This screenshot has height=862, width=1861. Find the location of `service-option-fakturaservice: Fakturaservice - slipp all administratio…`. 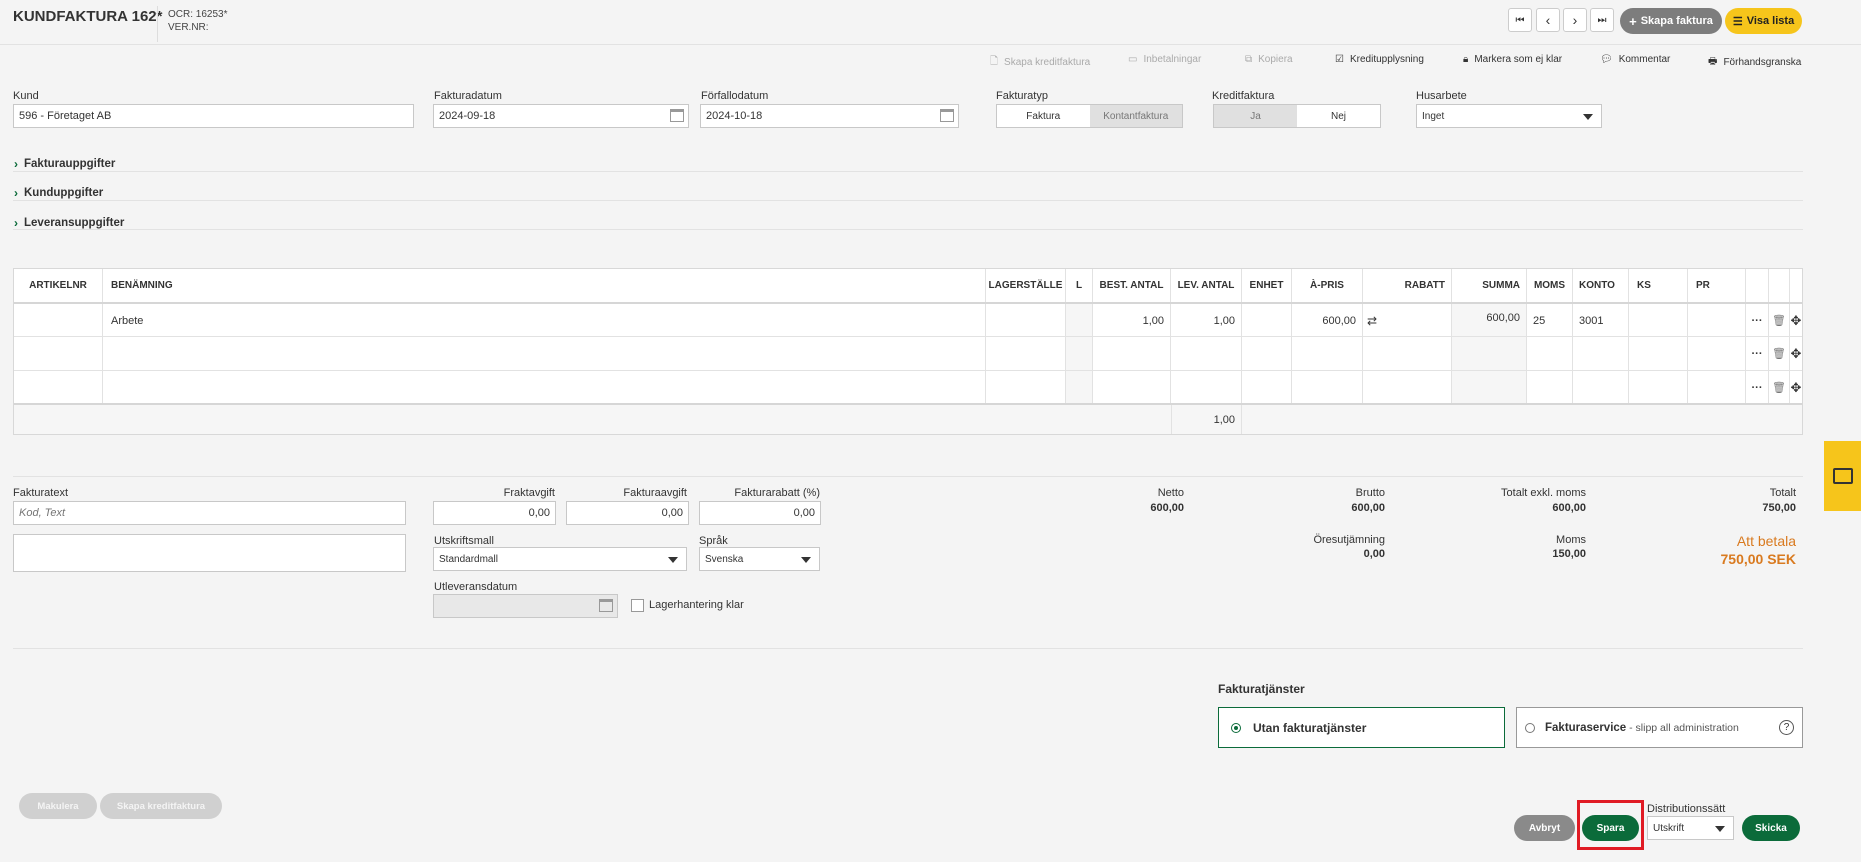

service-option-fakturaservice: Fakturaservice - slipp all administratio… is located at coordinates (1659, 727).